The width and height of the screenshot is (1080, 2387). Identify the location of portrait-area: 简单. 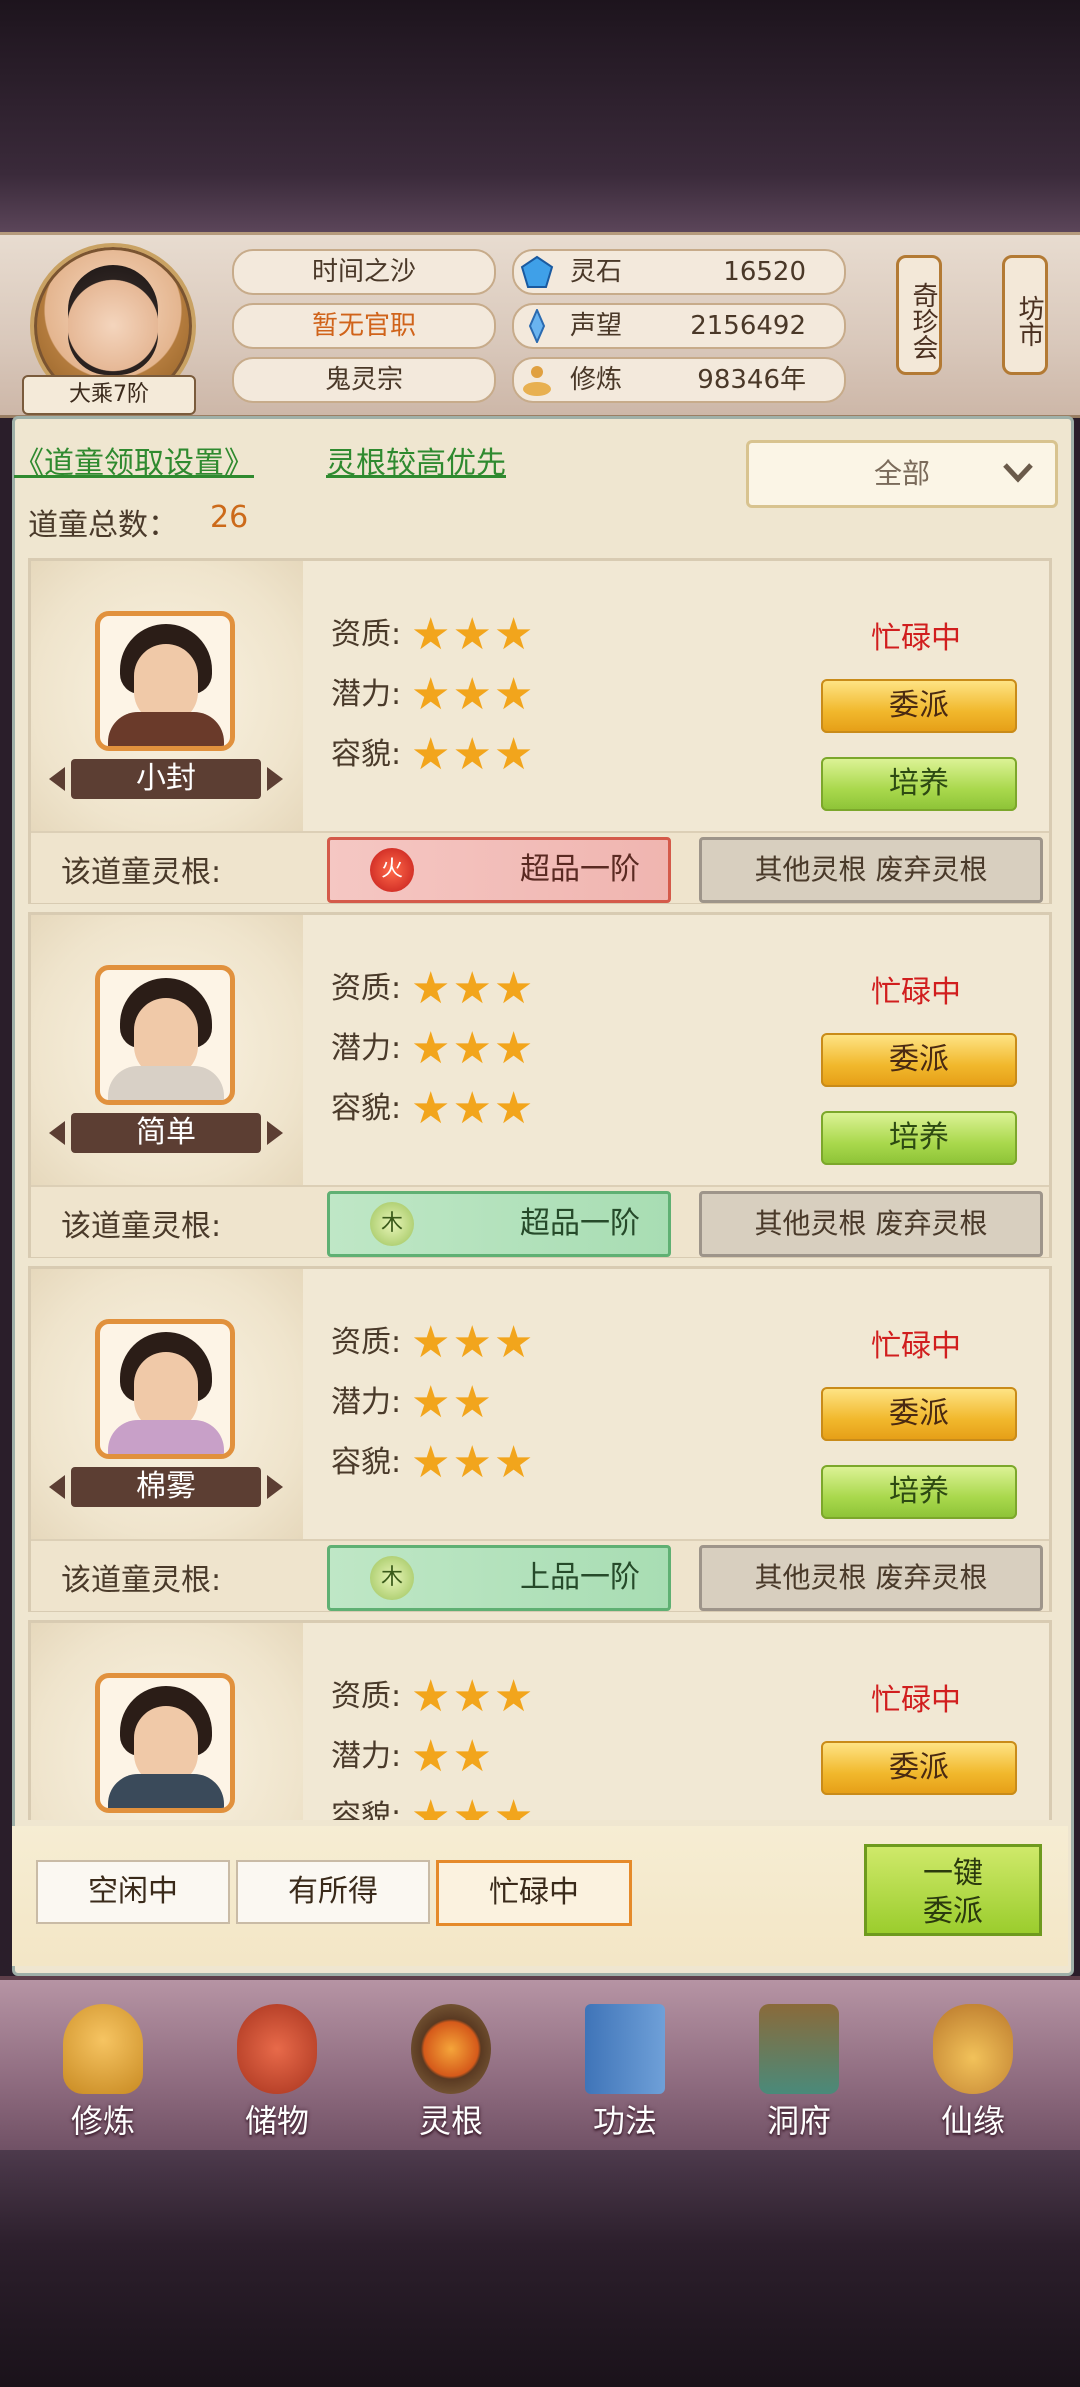
(167, 1050).